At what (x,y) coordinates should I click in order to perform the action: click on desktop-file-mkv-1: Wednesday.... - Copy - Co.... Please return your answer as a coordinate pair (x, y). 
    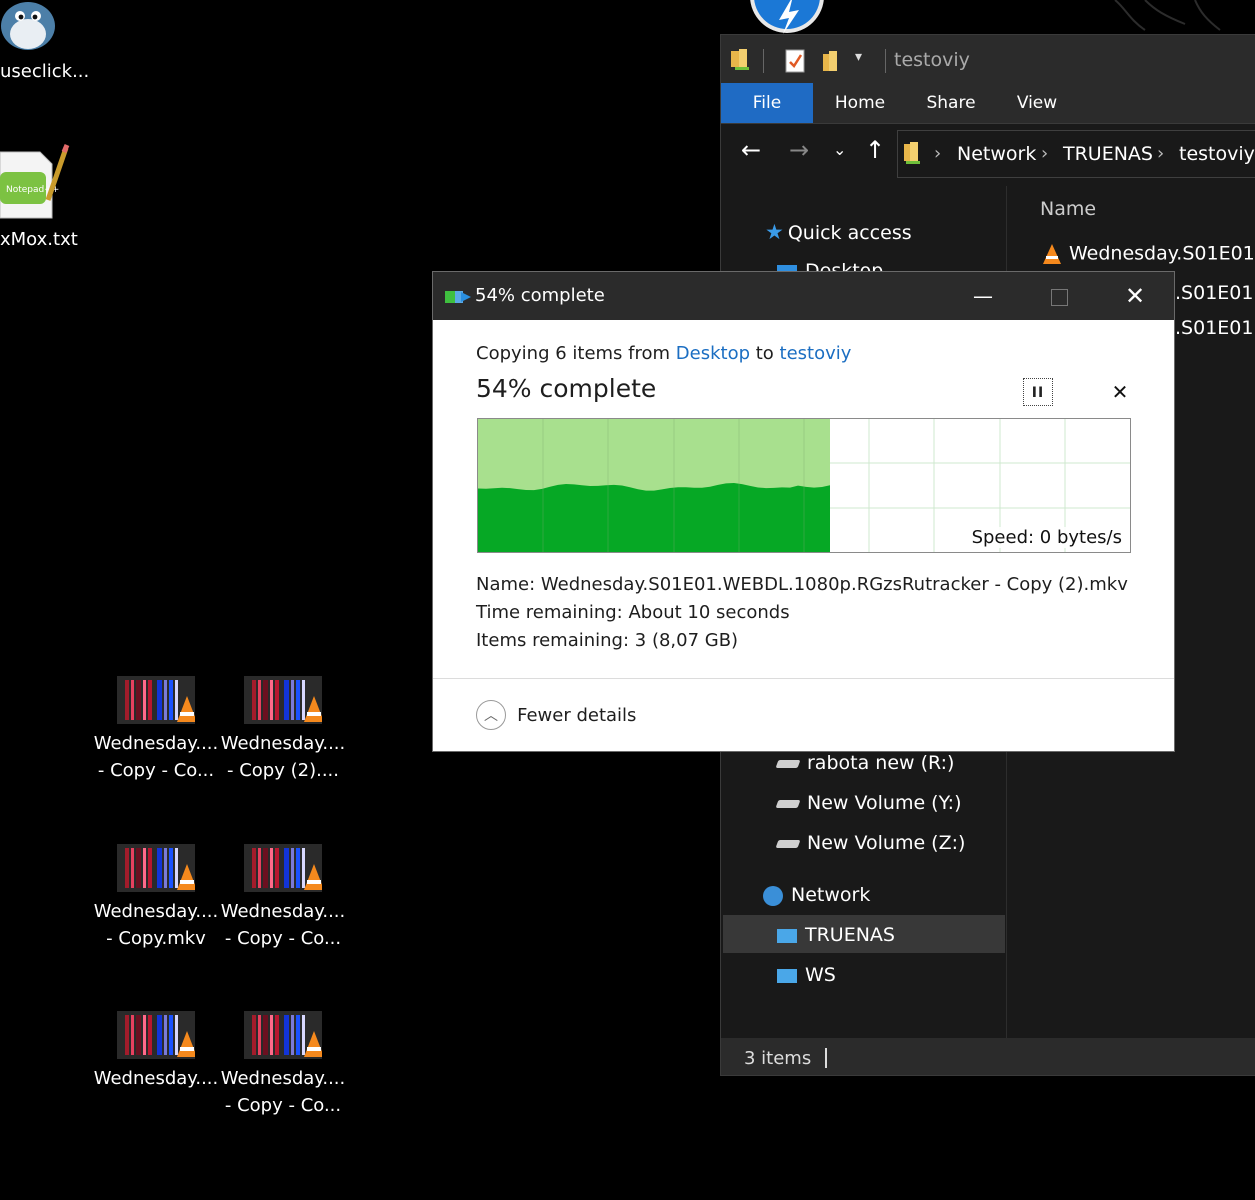
    Looking at the image, I should click on (156, 732).